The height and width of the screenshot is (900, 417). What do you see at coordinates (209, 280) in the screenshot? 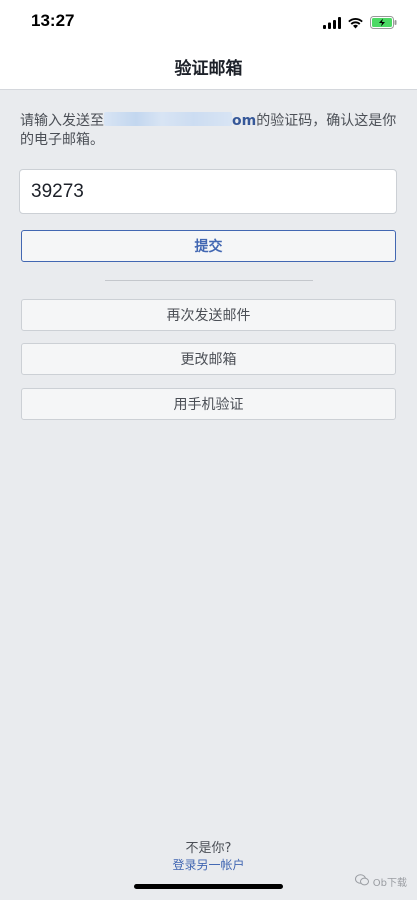
I see `divider` at bounding box center [209, 280].